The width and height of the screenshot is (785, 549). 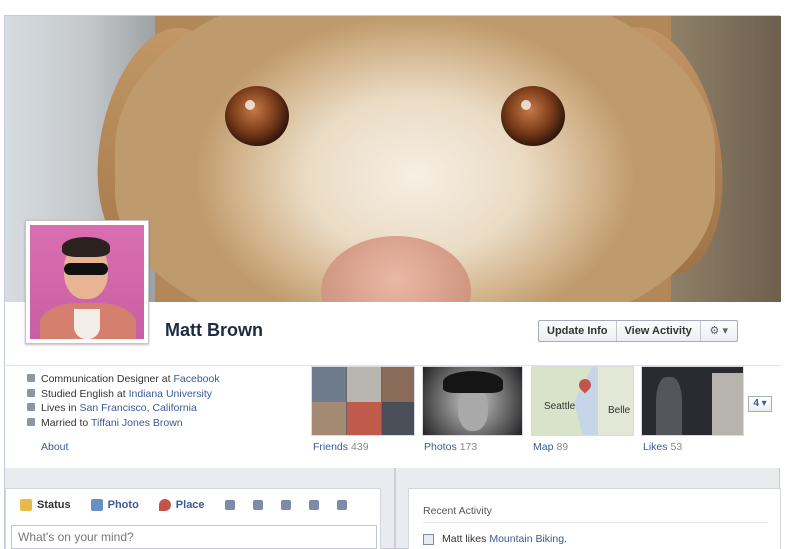 I want to click on tab-place-label: Place, so click(x=190, y=505).